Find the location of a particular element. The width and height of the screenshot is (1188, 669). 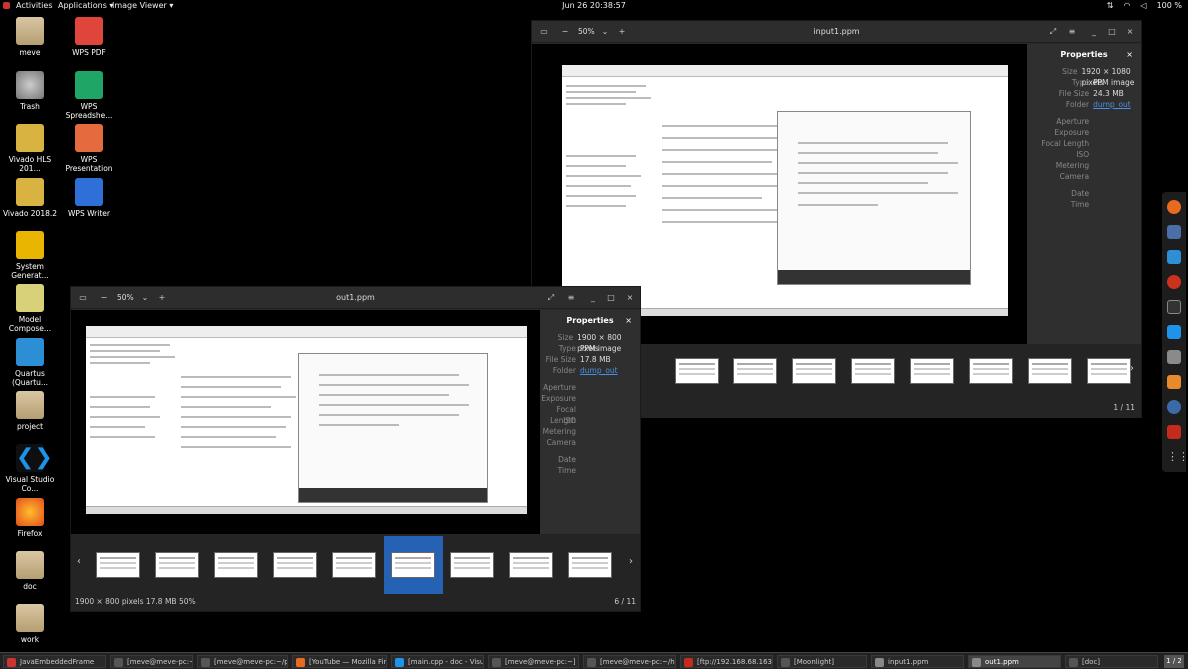

store-icon is located at coordinates (1174, 257).